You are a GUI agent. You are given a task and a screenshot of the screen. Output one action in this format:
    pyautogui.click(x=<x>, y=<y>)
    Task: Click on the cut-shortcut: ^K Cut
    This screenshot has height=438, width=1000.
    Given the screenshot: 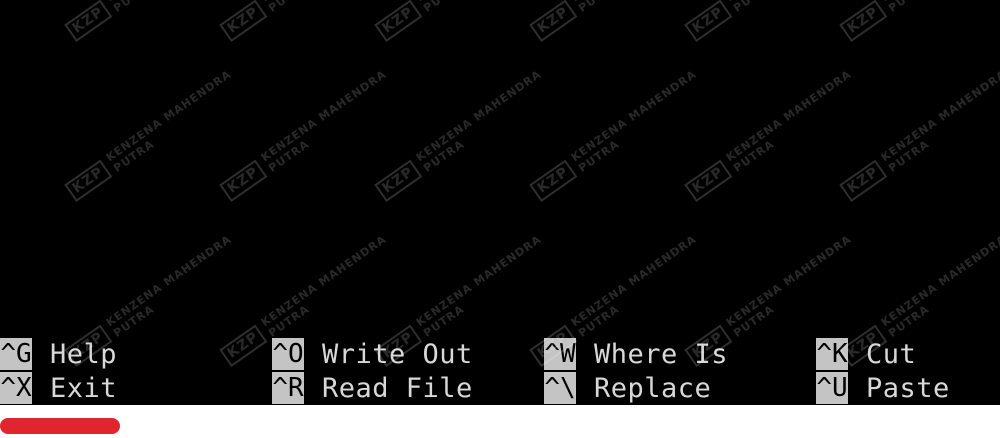 What is the action you would take?
    pyautogui.click(x=866, y=354)
    